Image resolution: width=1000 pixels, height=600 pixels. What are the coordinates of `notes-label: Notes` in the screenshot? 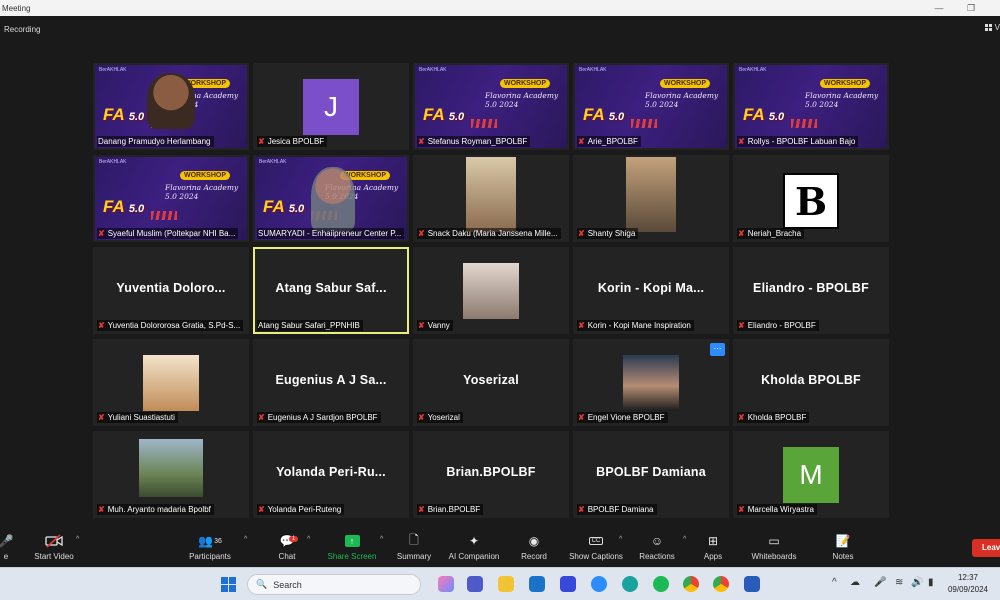 It's located at (843, 556).